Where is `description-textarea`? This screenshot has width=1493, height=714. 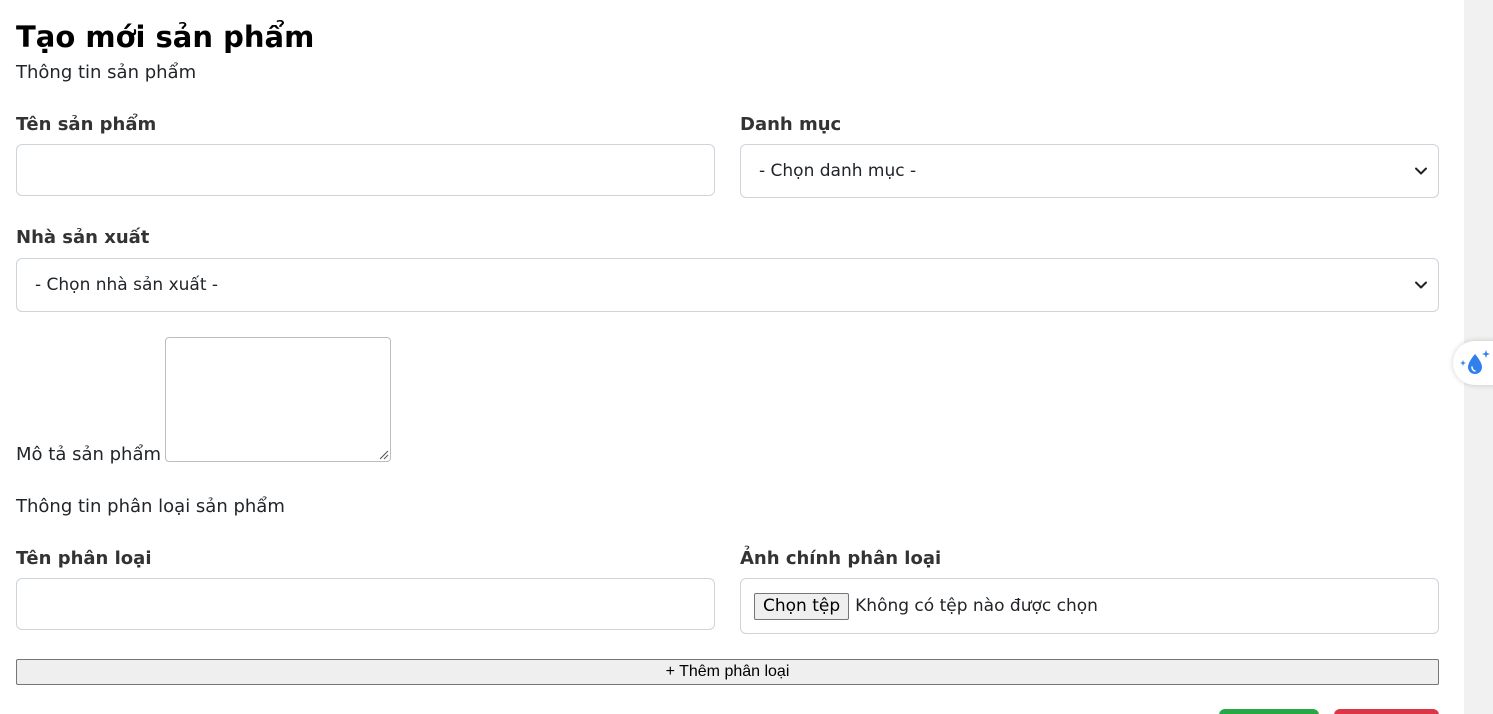 description-textarea is located at coordinates (278, 399).